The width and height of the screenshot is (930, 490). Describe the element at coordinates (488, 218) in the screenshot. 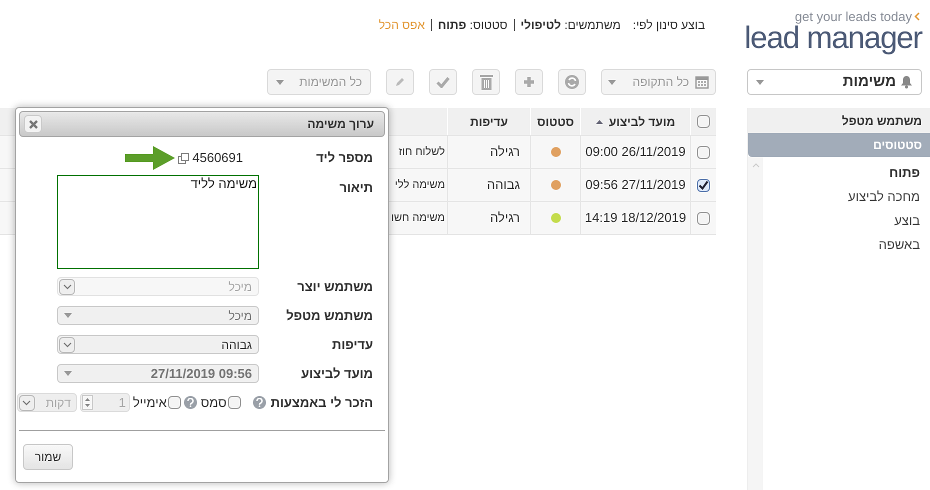

I see `table-cell: רגילה` at that location.